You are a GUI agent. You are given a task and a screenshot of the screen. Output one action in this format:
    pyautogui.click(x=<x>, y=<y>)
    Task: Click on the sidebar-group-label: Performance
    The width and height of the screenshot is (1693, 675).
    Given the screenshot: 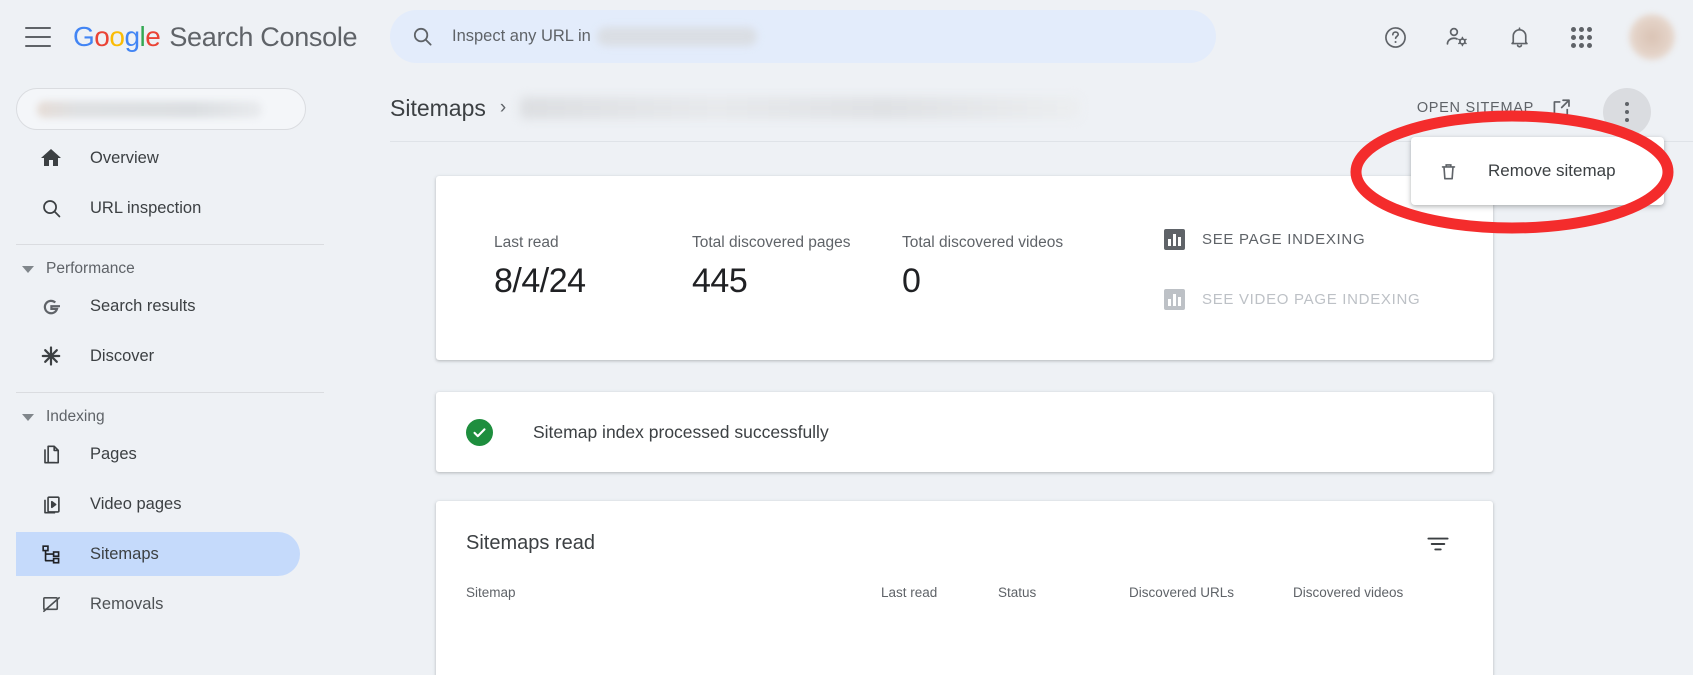 What is the action you would take?
    pyautogui.click(x=90, y=268)
    